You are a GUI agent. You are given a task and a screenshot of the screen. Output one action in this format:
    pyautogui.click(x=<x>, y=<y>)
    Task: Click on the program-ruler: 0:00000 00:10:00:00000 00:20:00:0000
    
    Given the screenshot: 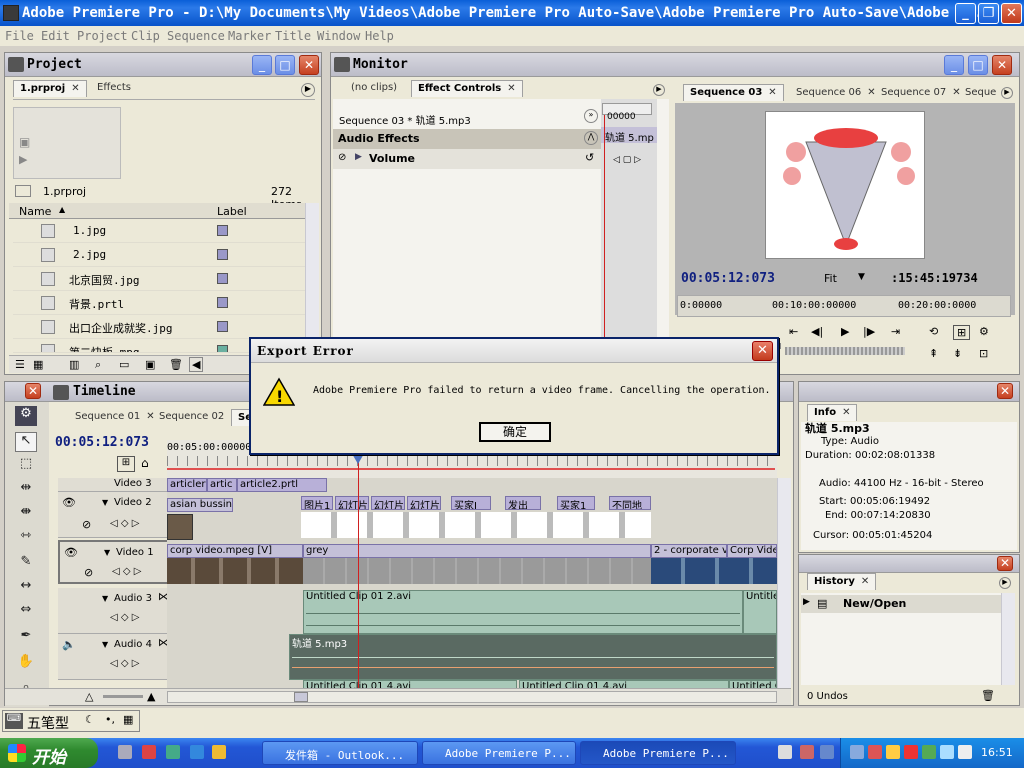 What is the action you would take?
    pyautogui.click(x=844, y=306)
    